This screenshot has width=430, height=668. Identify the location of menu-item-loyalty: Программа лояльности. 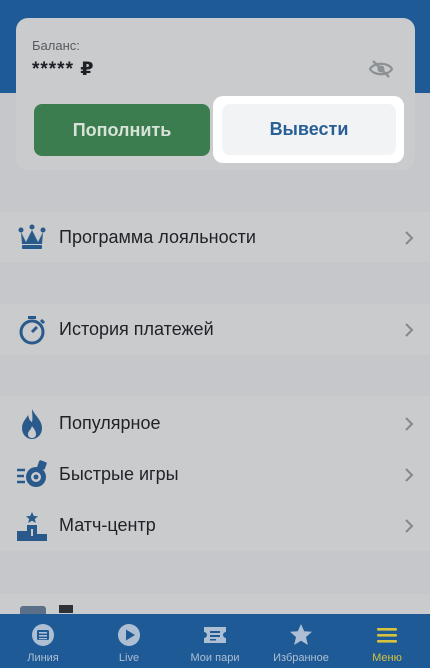
(215, 237).